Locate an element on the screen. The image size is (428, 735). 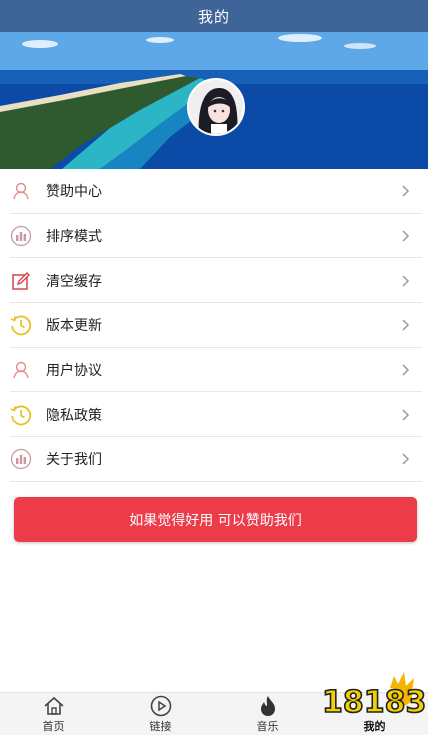
tab-label: 首页 is located at coordinates (53, 726).